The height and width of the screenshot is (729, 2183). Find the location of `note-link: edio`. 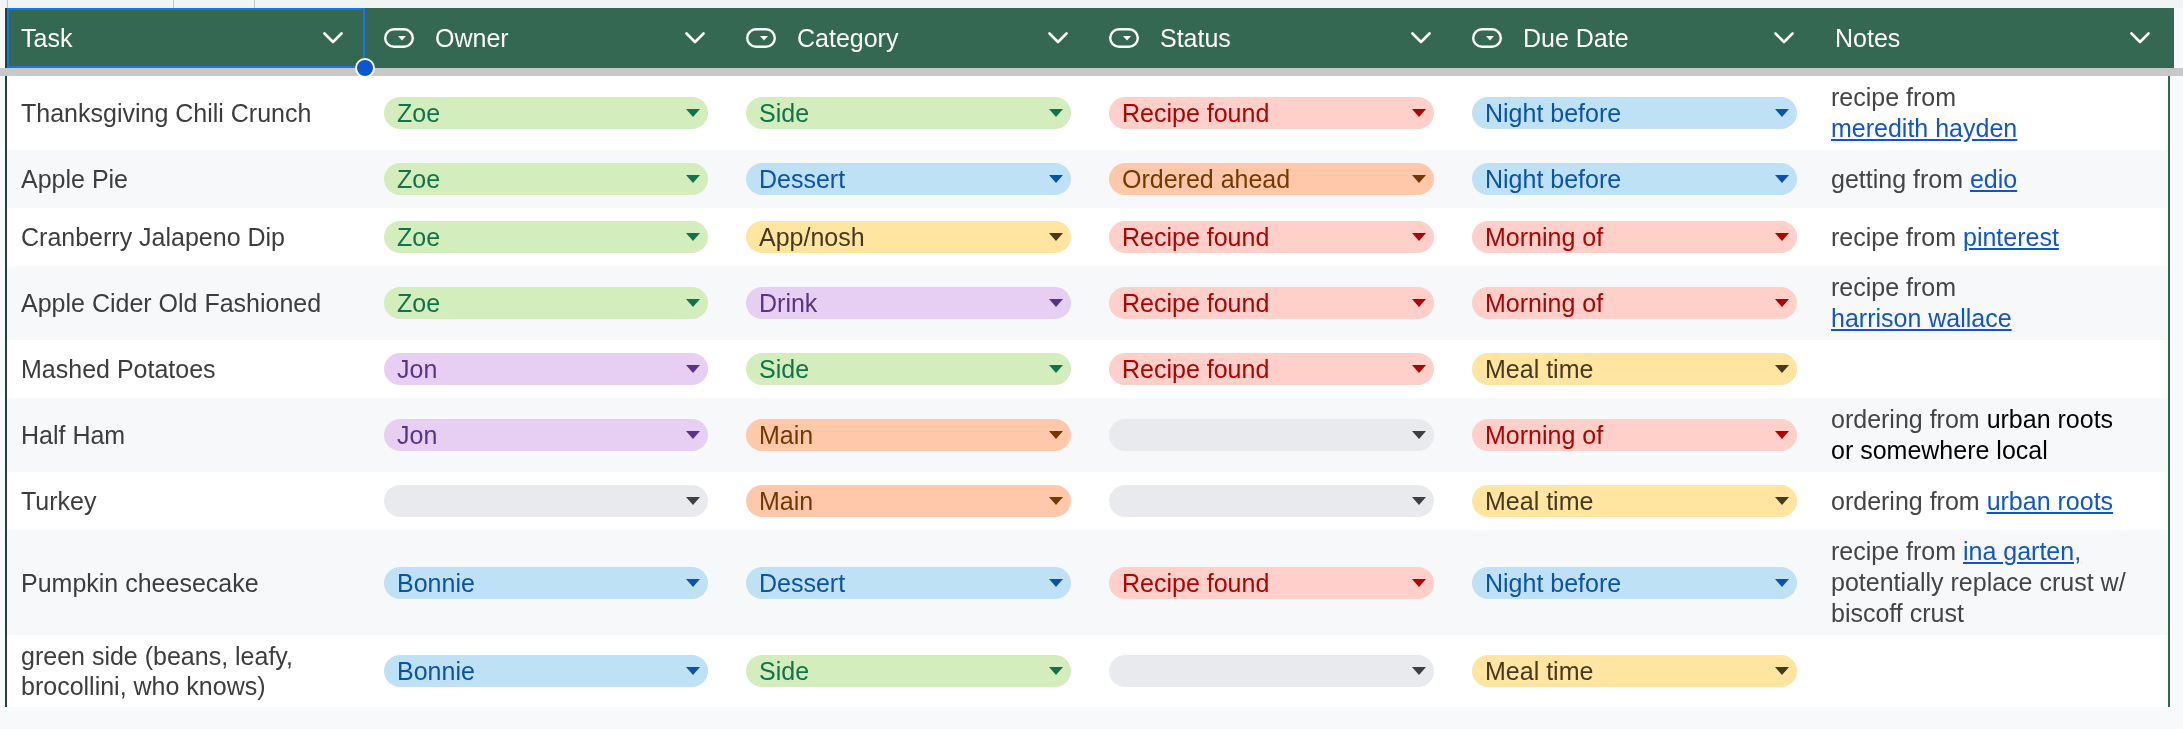

note-link: edio is located at coordinates (1993, 178).